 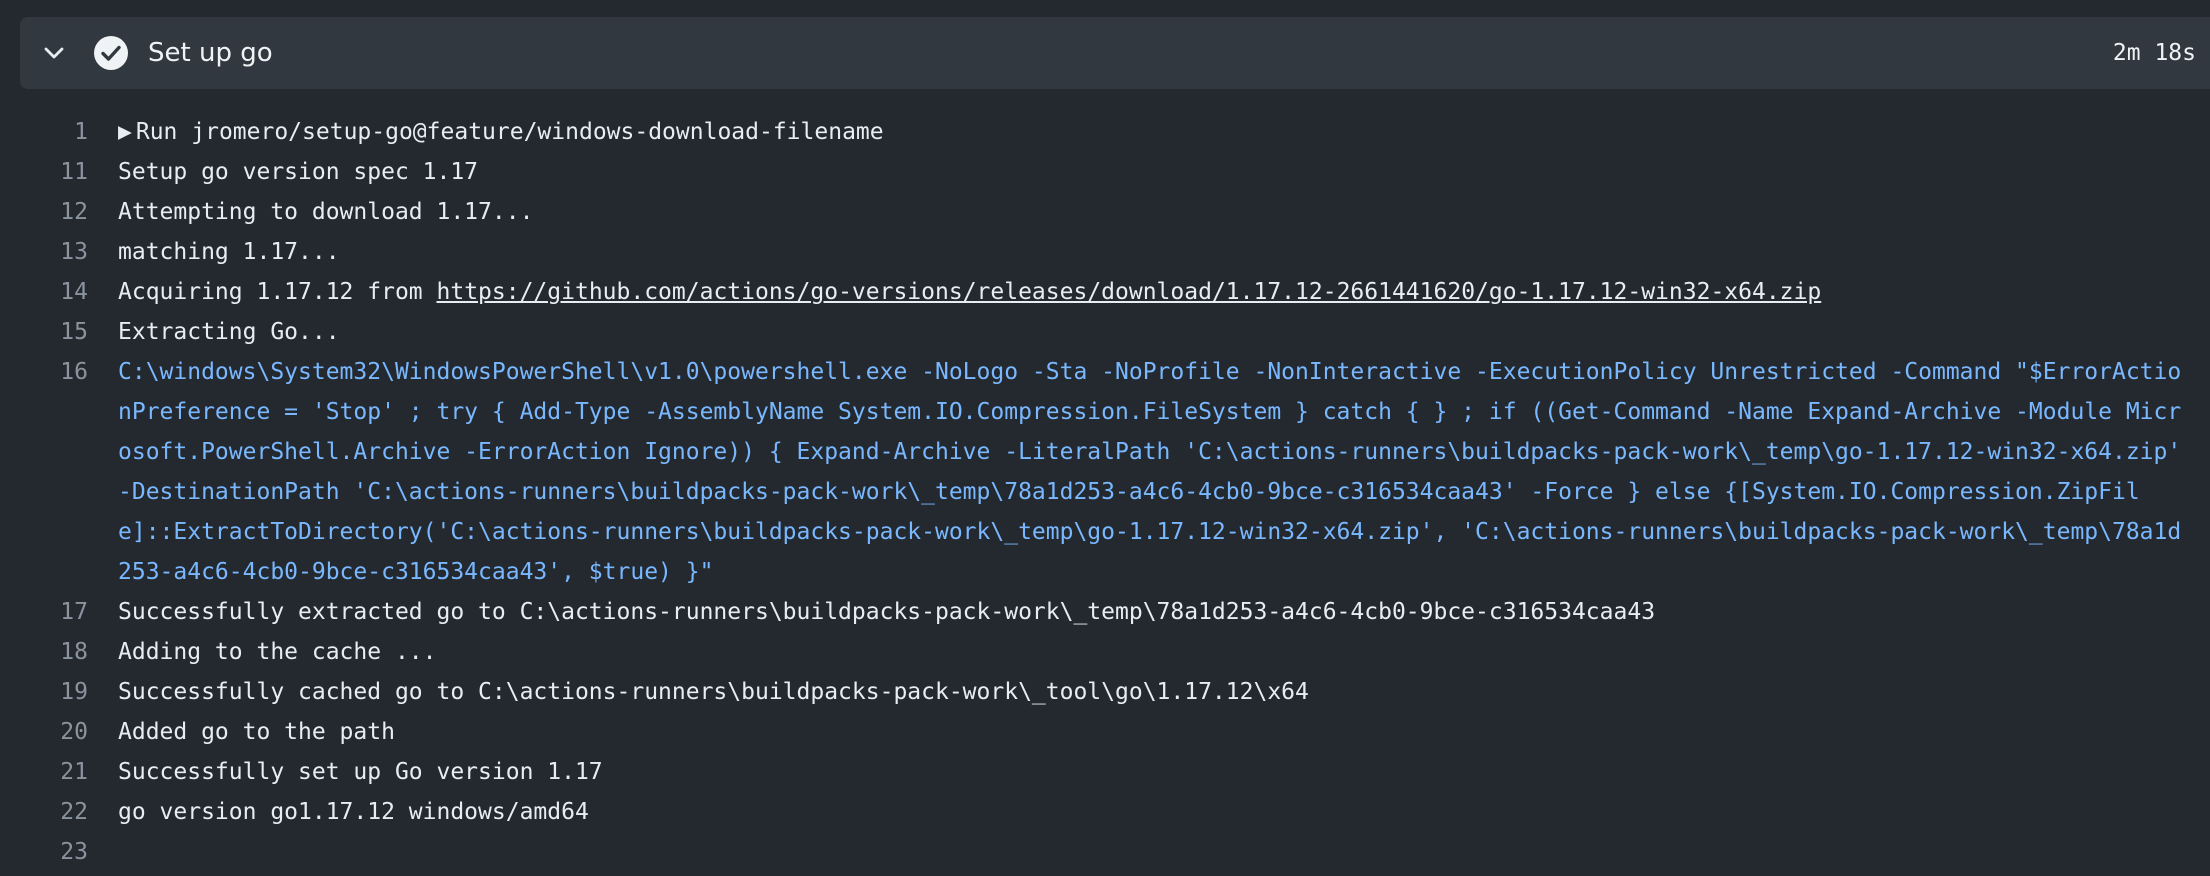 I want to click on line-number: 22, so click(x=59, y=812).